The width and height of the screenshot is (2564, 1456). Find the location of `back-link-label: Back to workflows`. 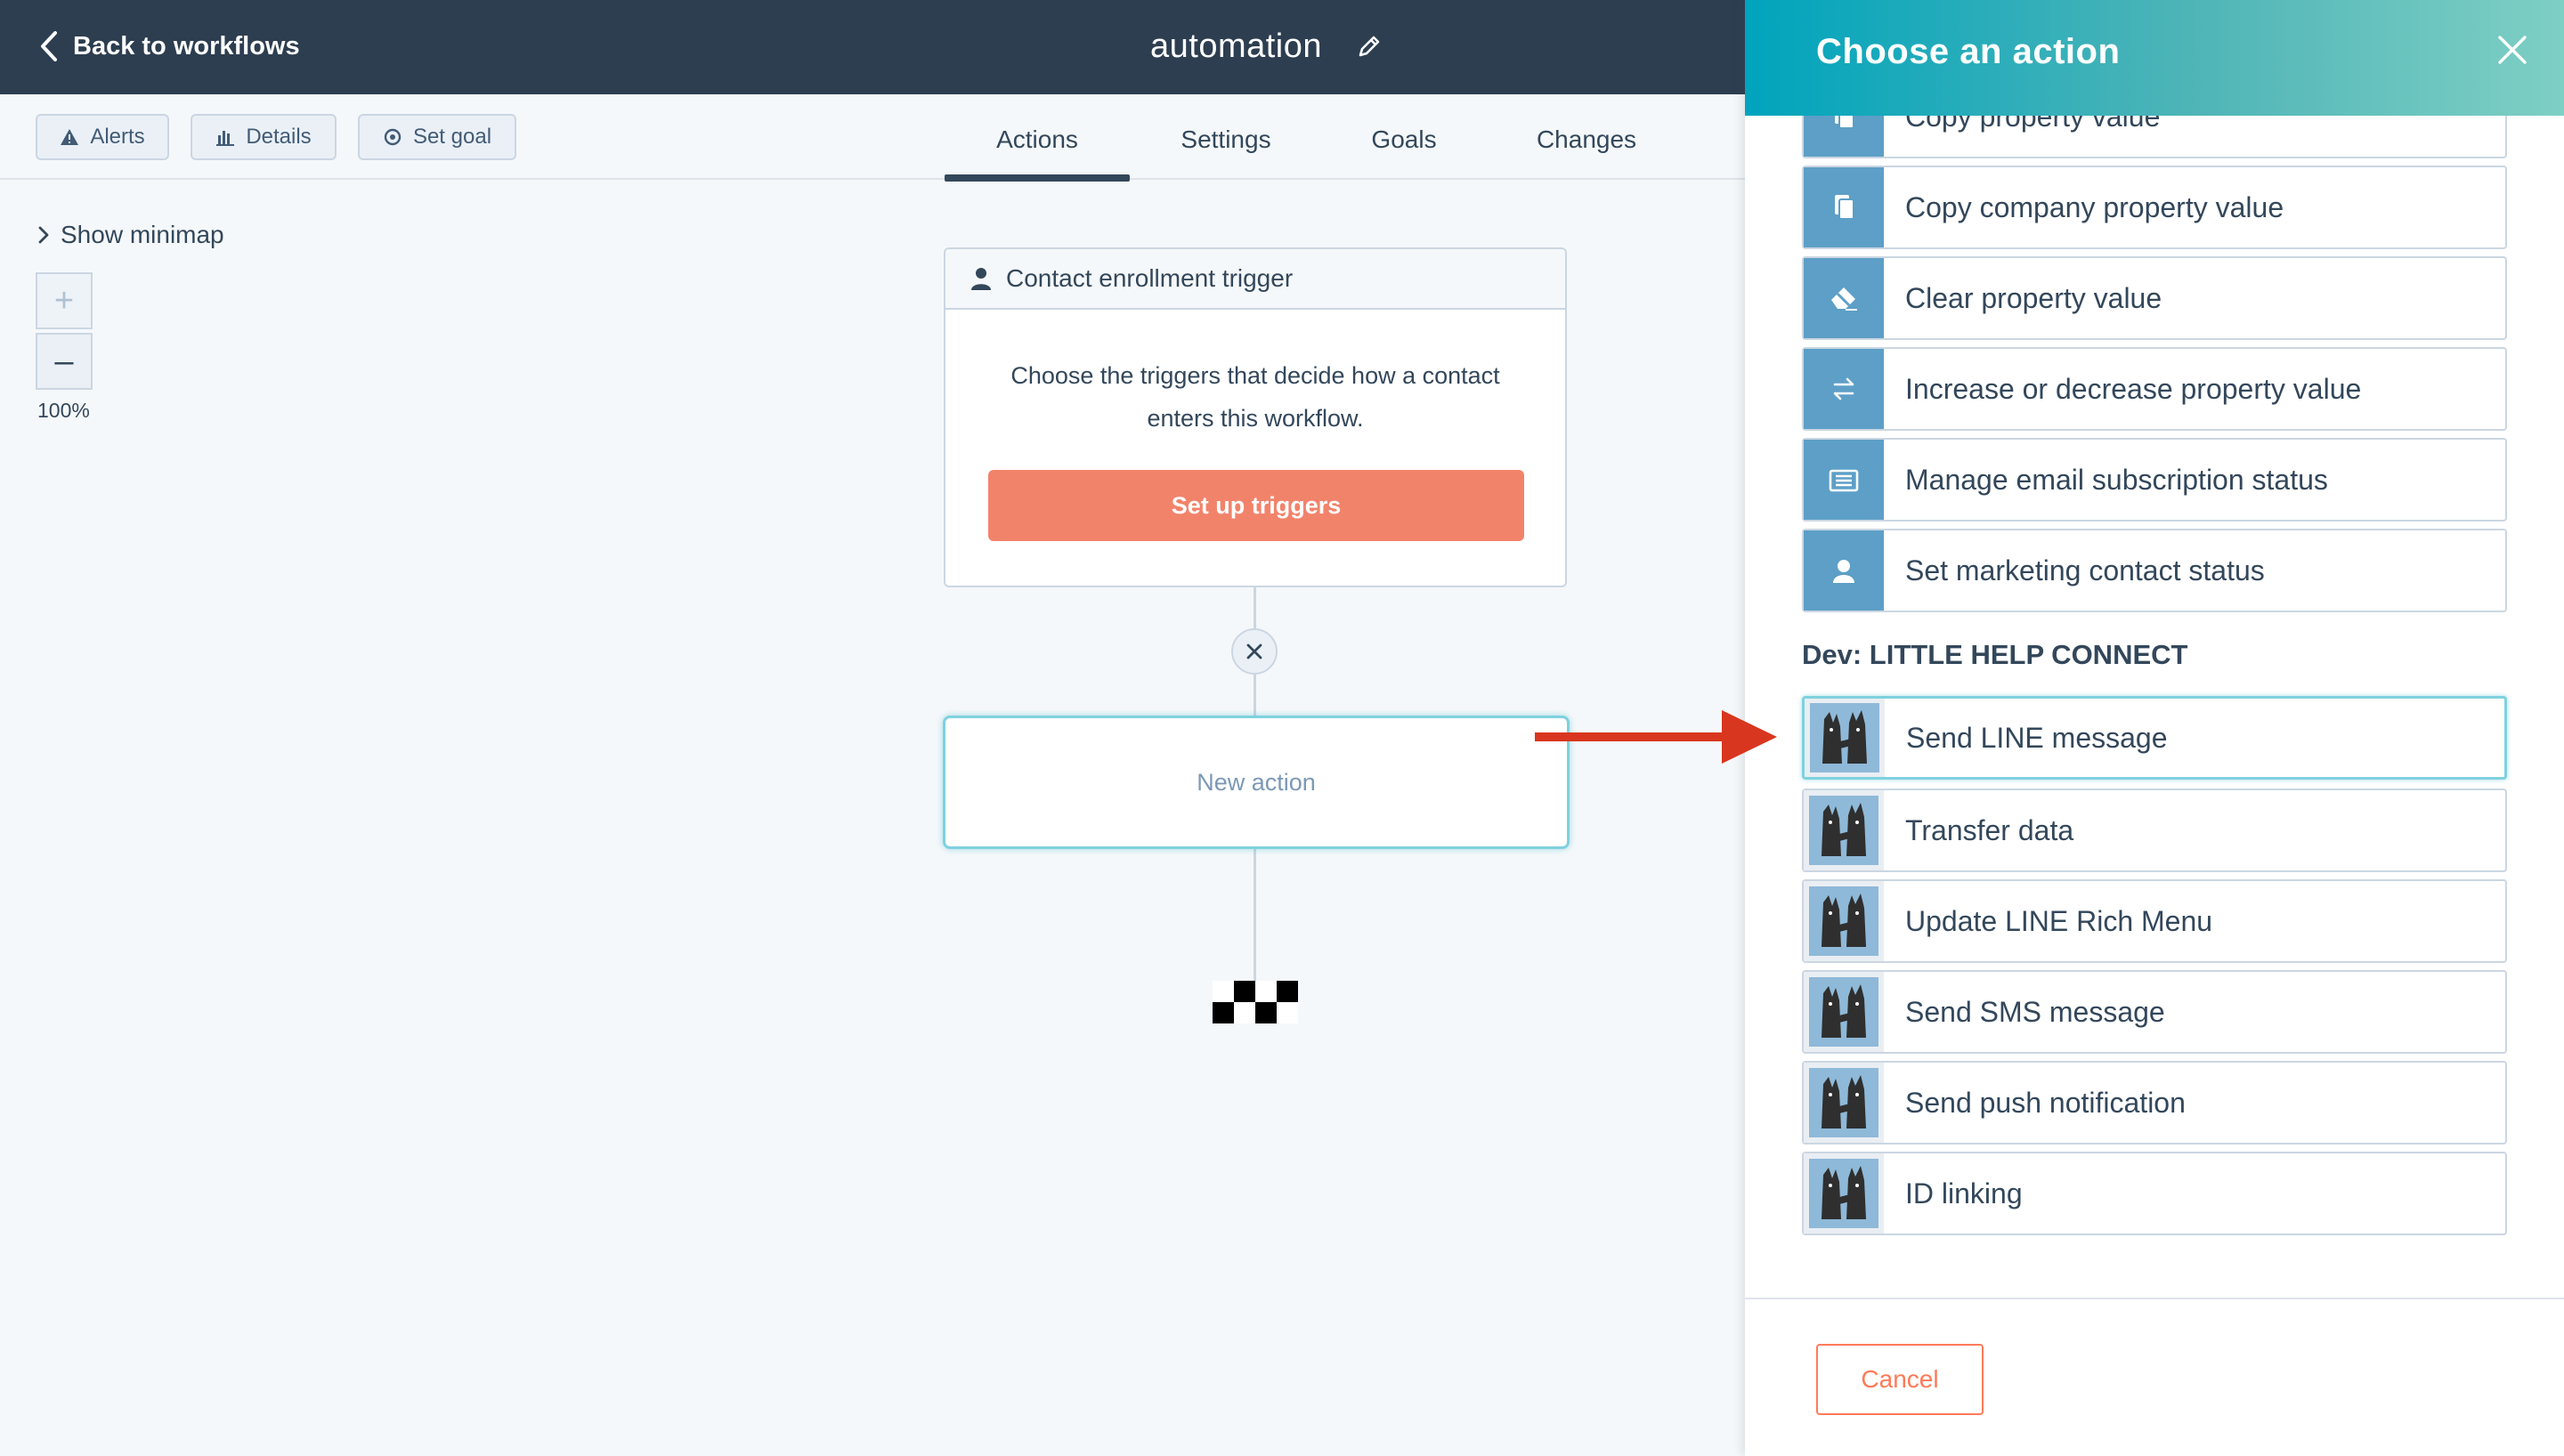

back-link-label: Back to workflows is located at coordinates (186, 46).